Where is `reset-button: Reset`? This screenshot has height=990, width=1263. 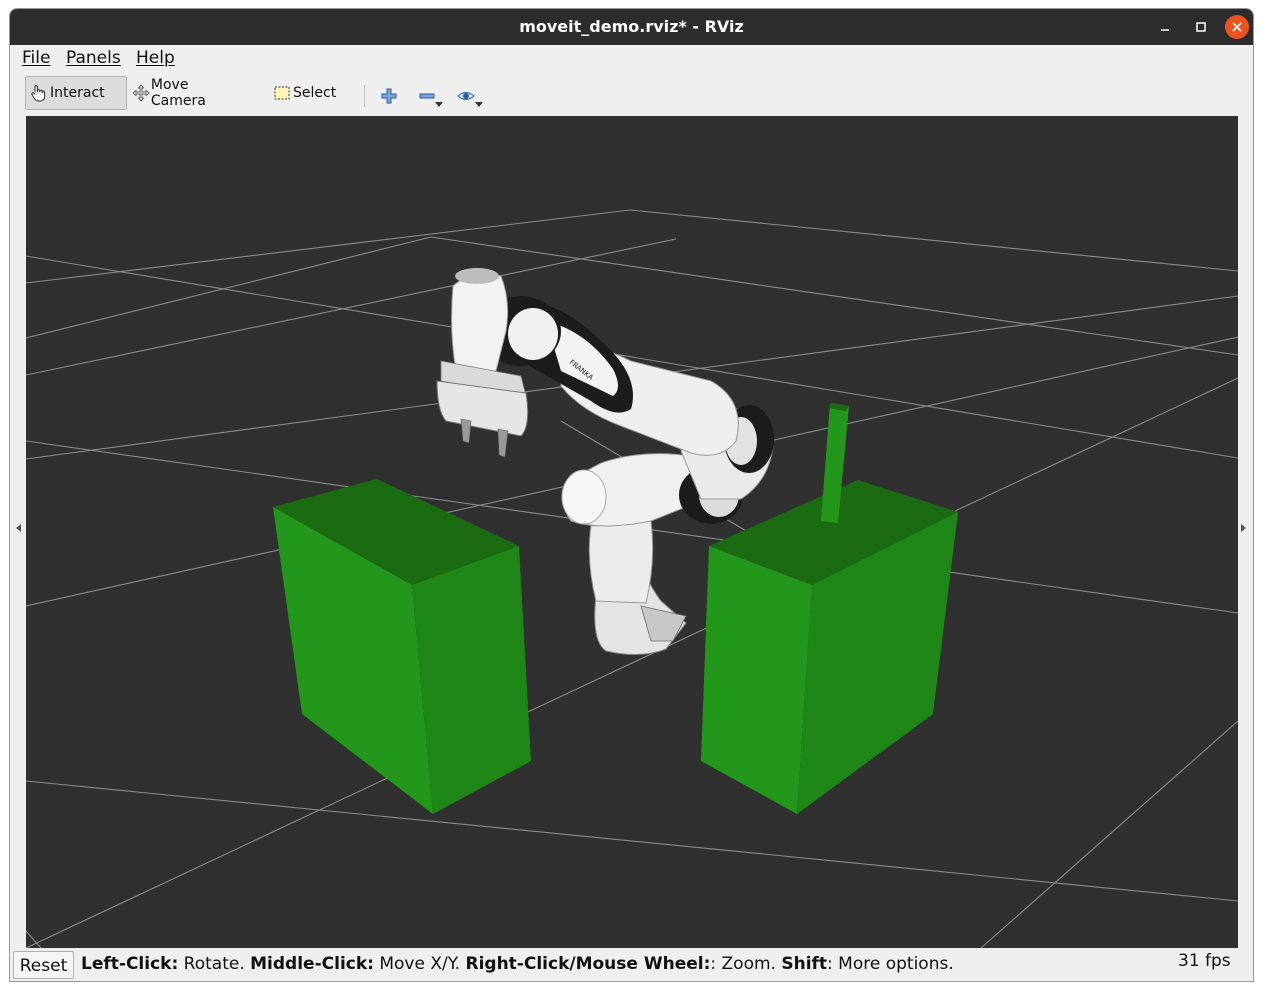
reset-button: Reset is located at coordinates (43, 965).